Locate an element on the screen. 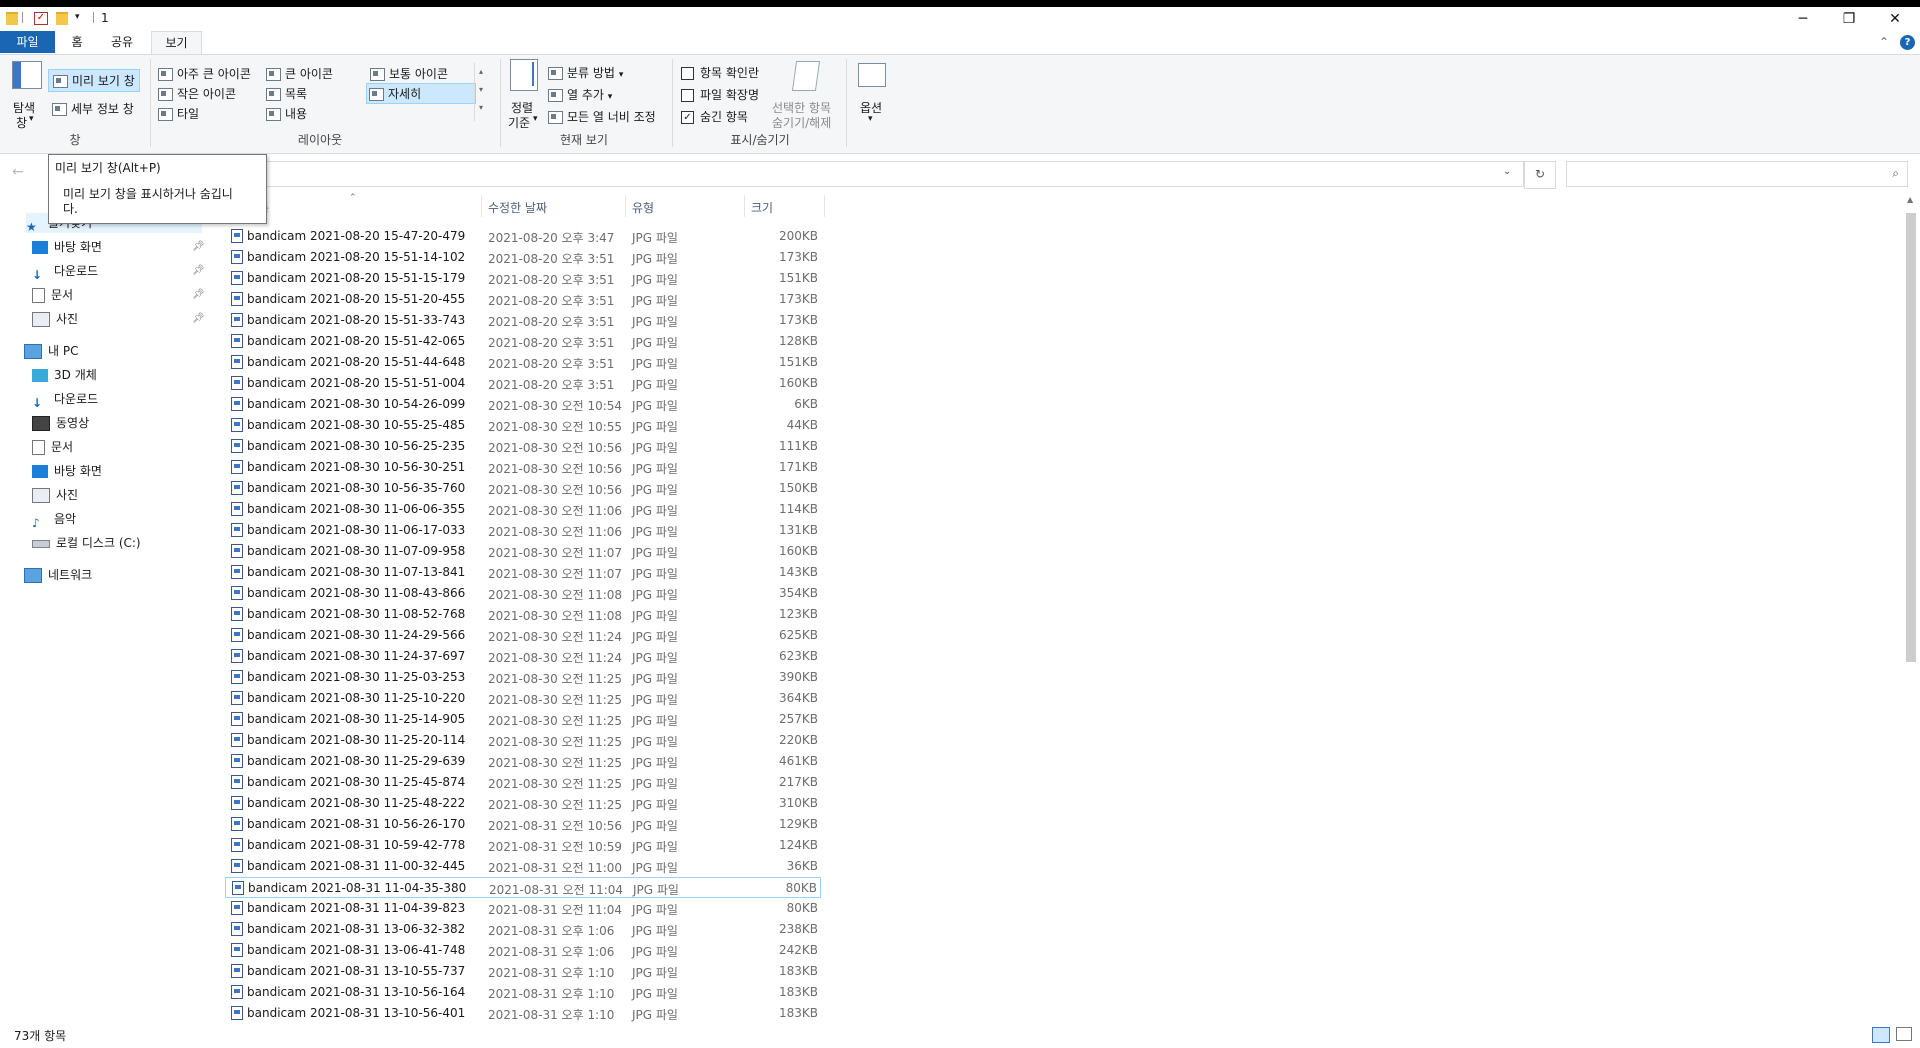 This screenshot has width=1920, height=1048. chevron-down-icon: ⌄ is located at coordinates (1507, 171).